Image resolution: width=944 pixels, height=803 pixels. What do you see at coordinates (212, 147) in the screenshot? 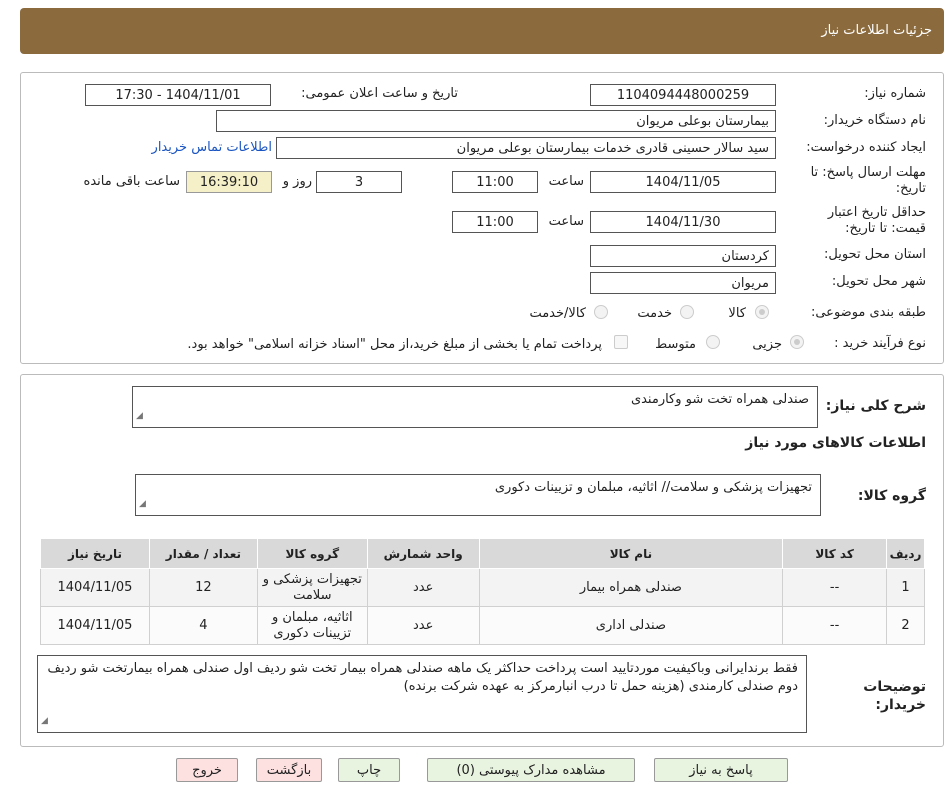
I see `buyer-contact-link: اطلاعات تماس خریدار` at bounding box center [212, 147].